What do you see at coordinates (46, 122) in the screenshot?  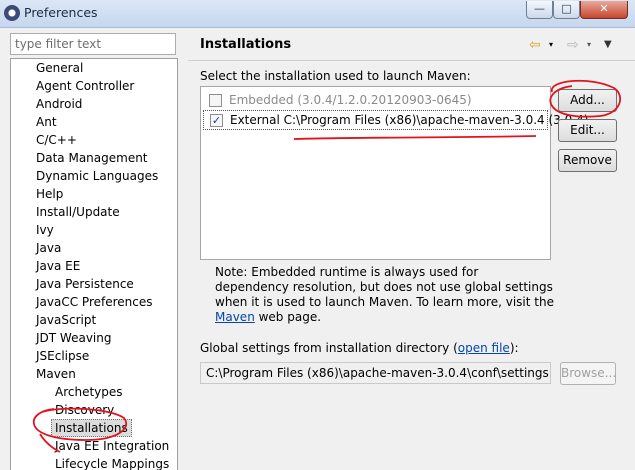 I see `tree-item-ant: Ant` at bounding box center [46, 122].